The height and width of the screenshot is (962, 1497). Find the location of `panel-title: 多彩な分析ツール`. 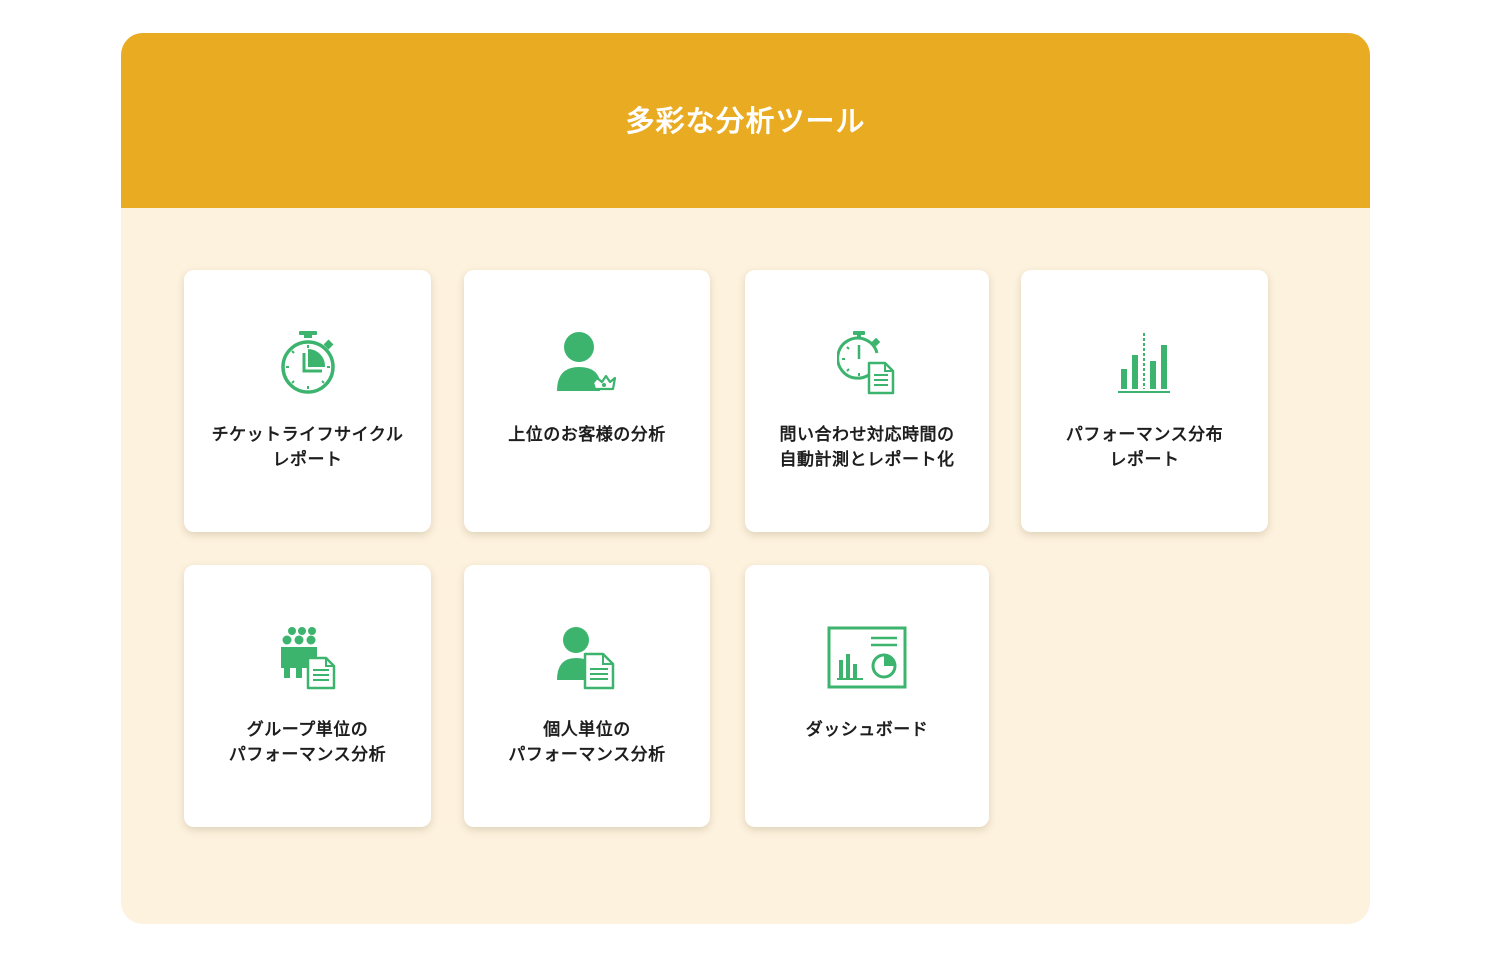

panel-title: 多彩な分析ツール is located at coordinates (745, 120).